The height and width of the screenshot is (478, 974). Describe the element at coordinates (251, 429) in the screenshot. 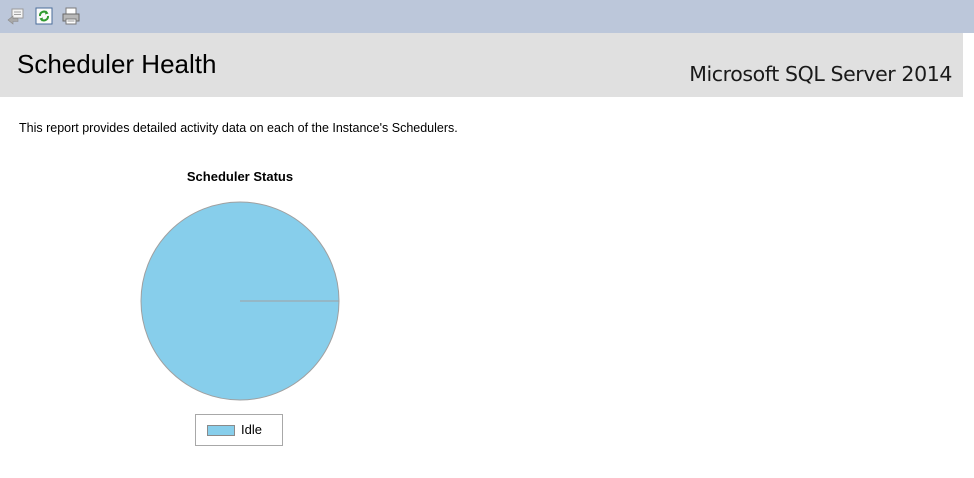

I see `legend-label-idle: Idle` at that location.